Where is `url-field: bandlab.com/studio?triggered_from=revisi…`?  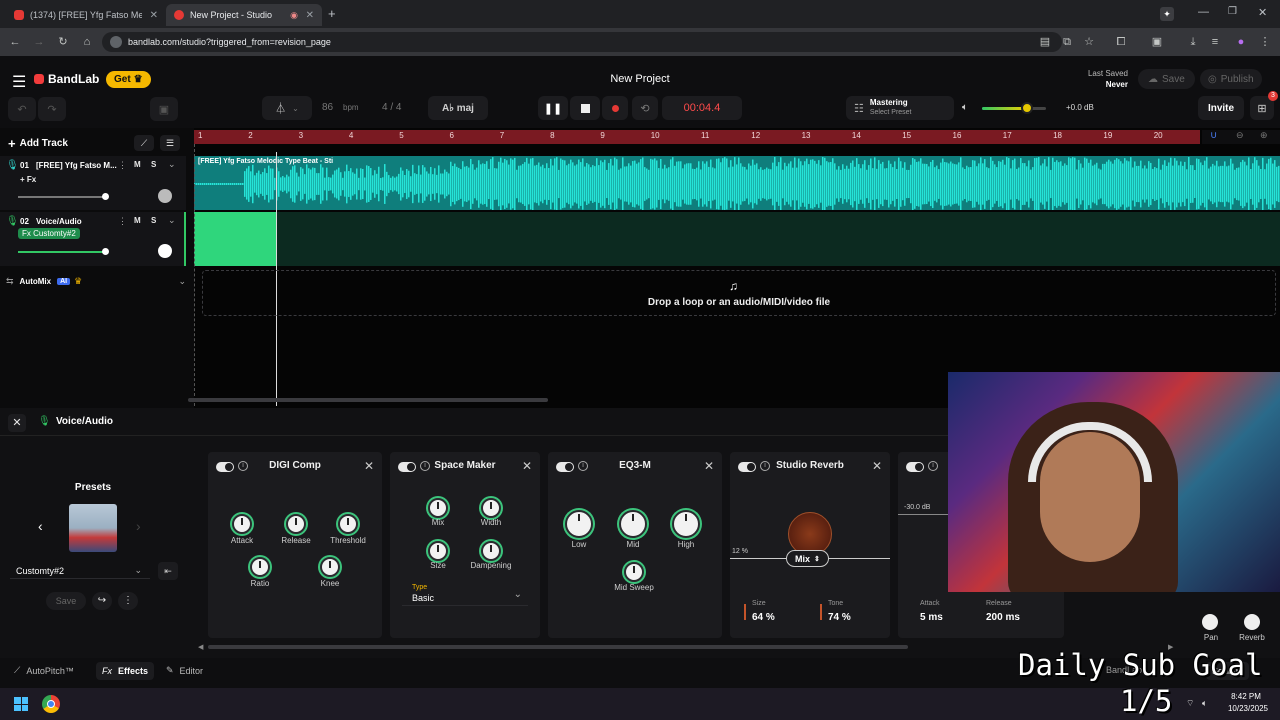
url-field: bandlab.com/studio?triggered_from=revisi… is located at coordinates (582, 42).